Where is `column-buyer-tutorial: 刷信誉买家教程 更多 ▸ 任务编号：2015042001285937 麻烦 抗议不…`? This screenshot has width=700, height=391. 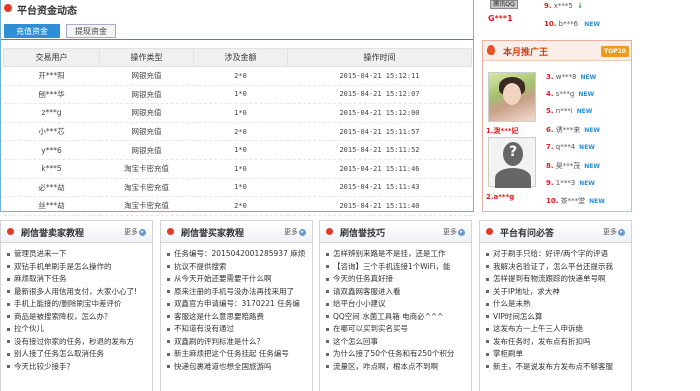 column-buyer-tutorial: 刷信誉买家教程 更多 ▸ 任务编号：2015042001285937 麻烦 抗议不… is located at coordinates (236, 305).